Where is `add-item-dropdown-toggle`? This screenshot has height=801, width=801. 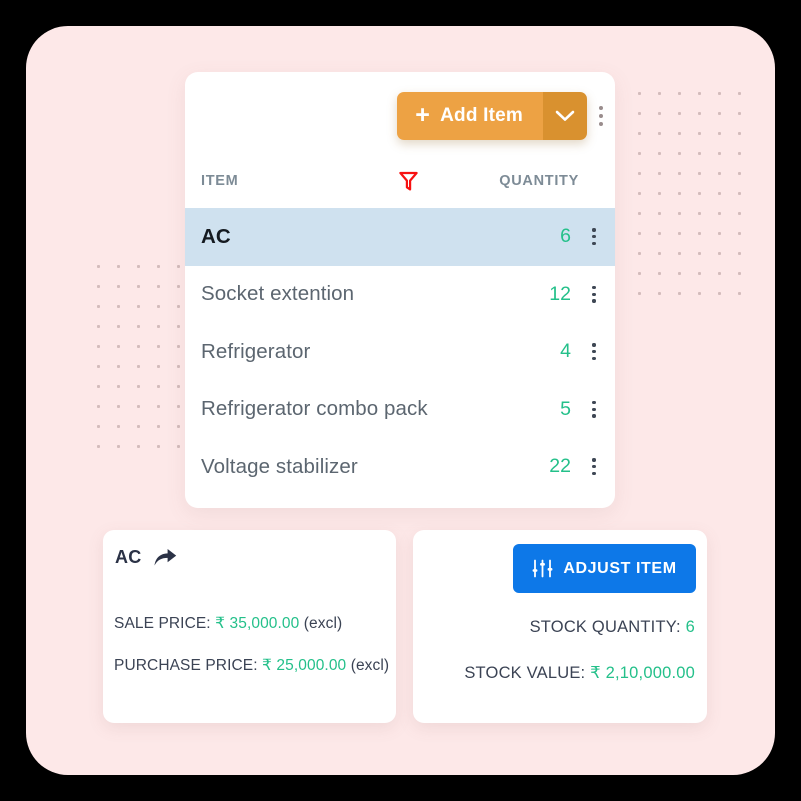 add-item-dropdown-toggle is located at coordinates (565, 116).